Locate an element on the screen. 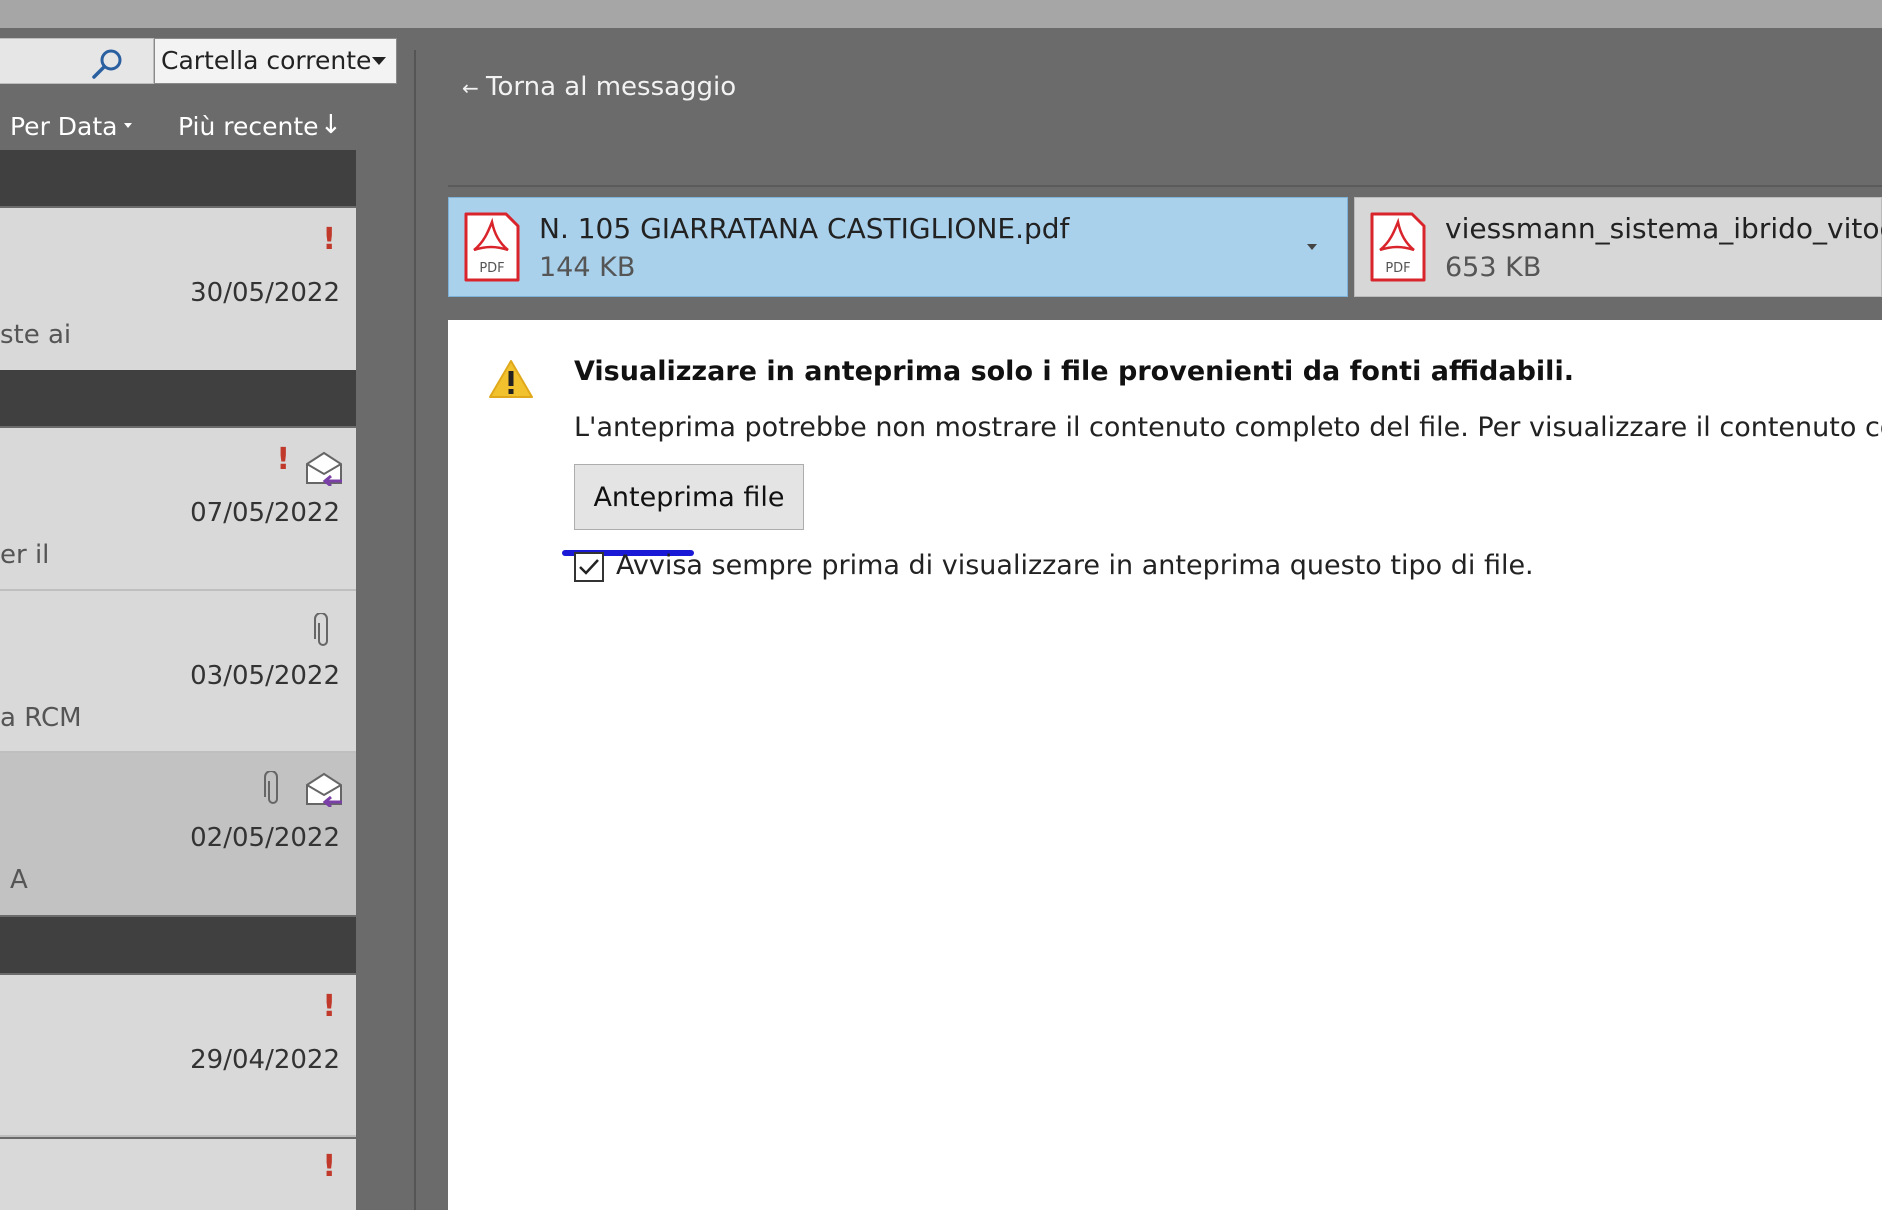  message-date: 03/05/2022 is located at coordinates (265, 676).